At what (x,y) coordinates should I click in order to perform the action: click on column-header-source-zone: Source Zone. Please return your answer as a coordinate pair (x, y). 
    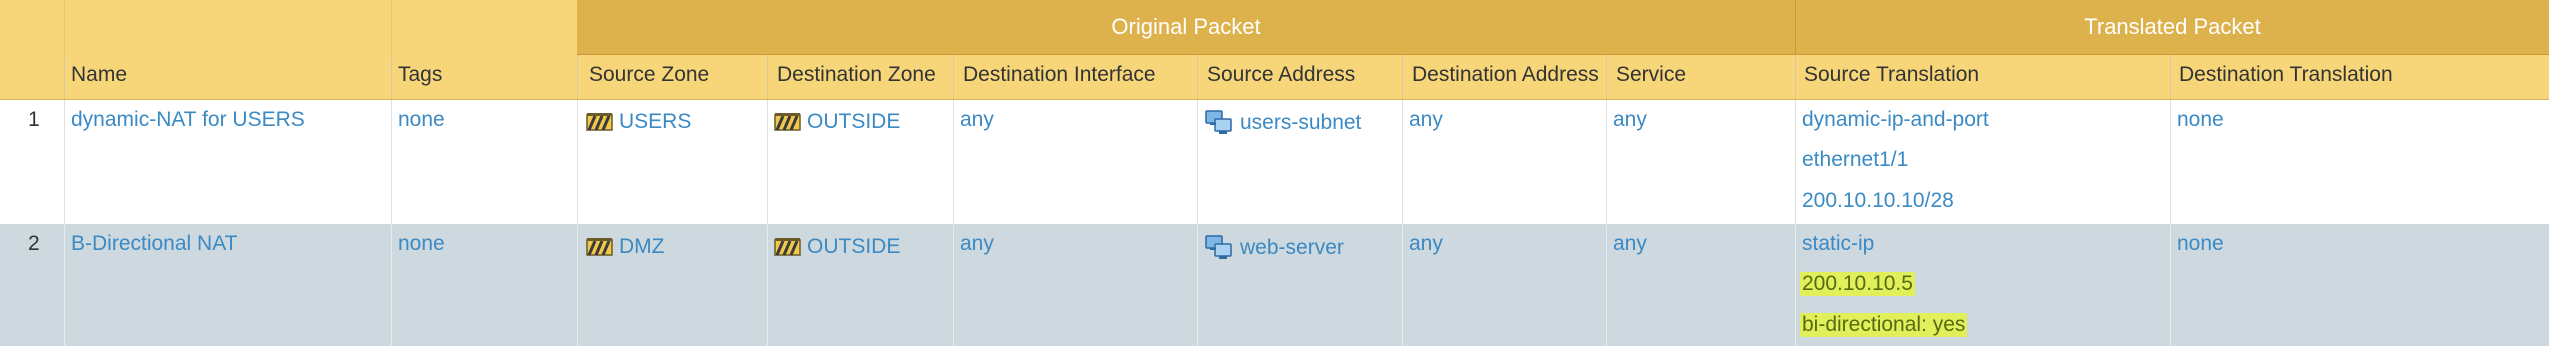
    Looking at the image, I should click on (649, 75).